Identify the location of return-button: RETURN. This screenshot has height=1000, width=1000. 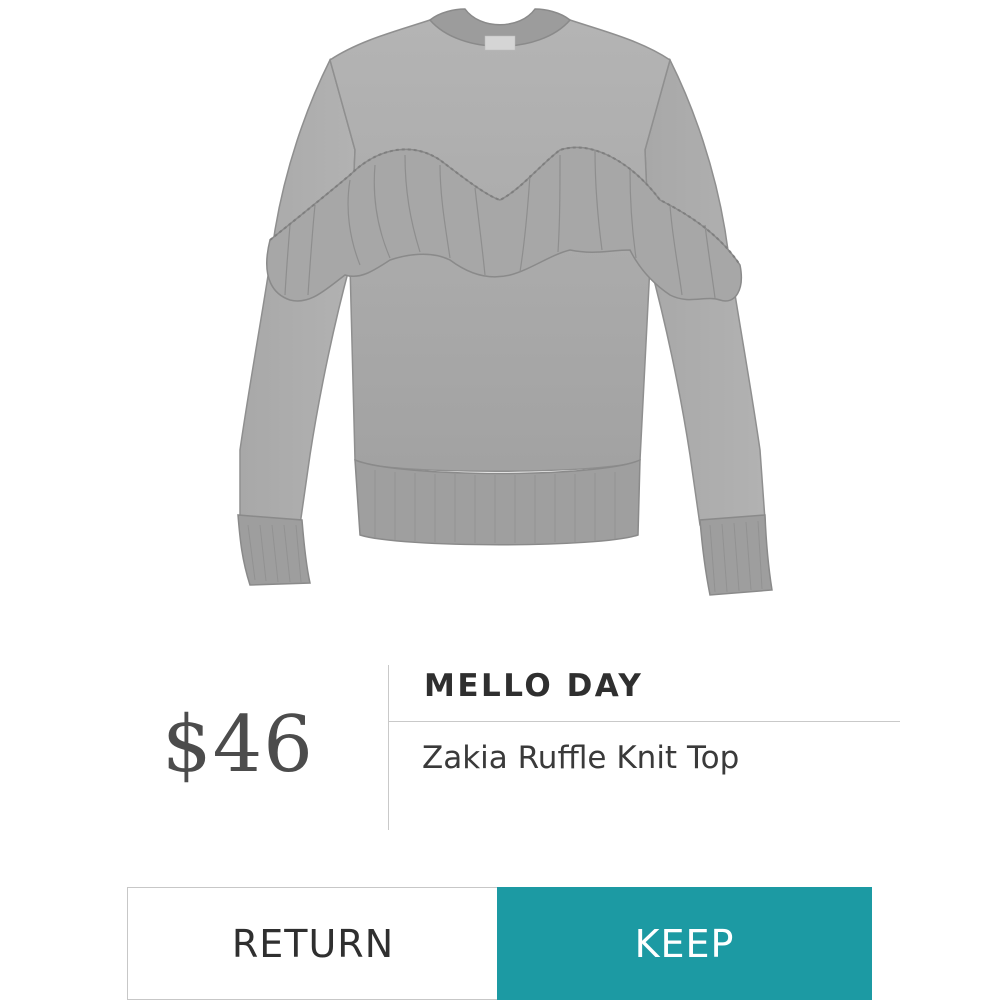
(312, 943).